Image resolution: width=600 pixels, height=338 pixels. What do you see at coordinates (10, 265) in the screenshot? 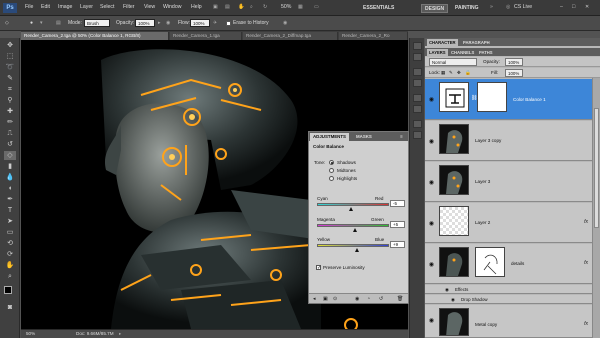
I see `hand-tool-icon: ✋` at bounding box center [10, 265].